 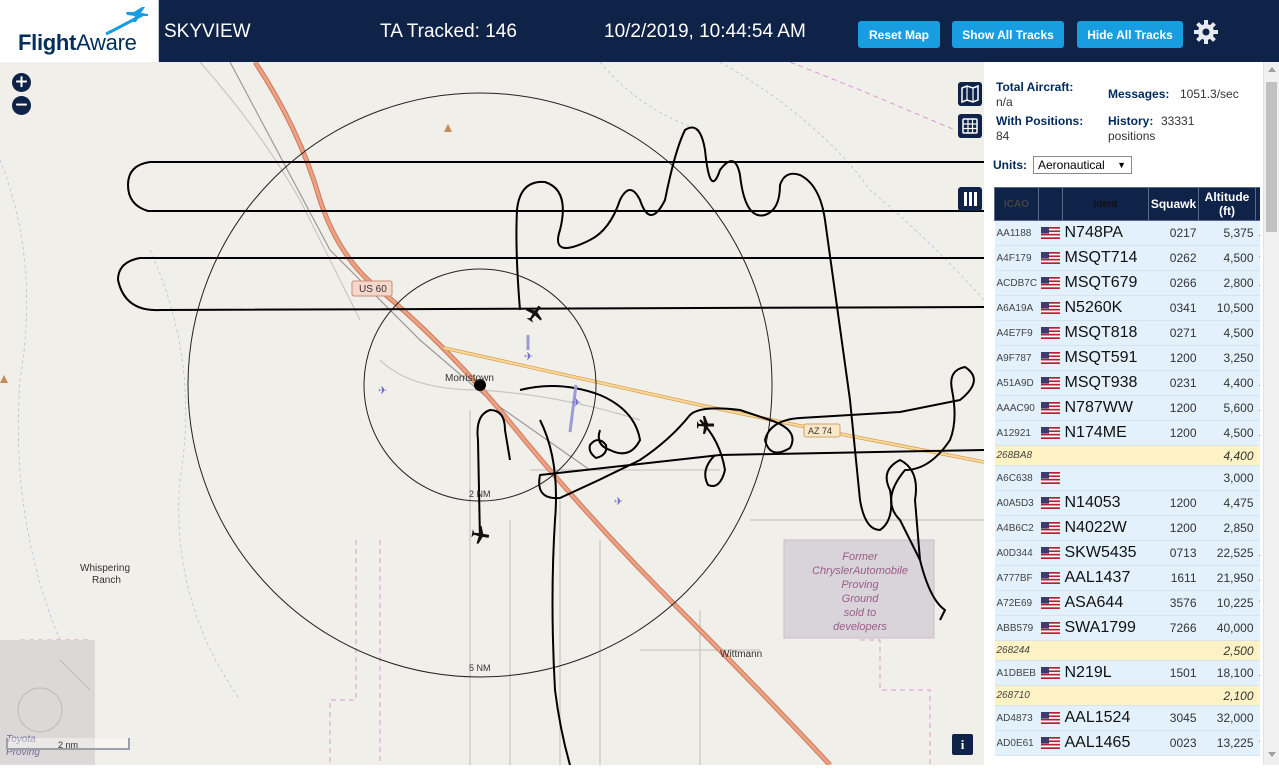 What do you see at coordinates (1016, 283) in the screenshot?
I see `icao-cell: ACDB7C` at bounding box center [1016, 283].